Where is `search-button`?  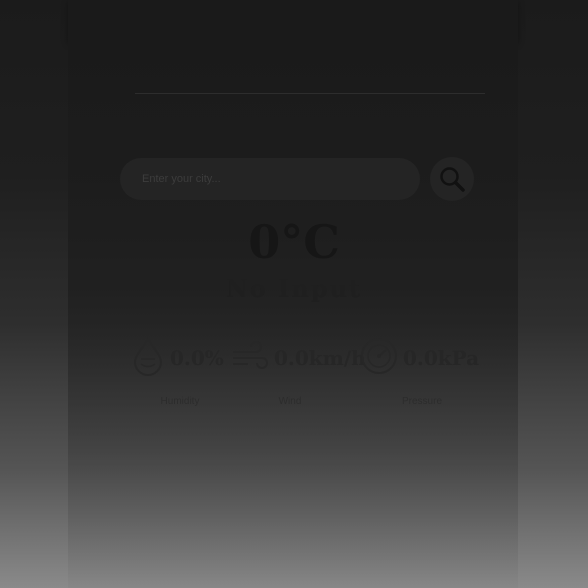 search-button is located at coordinates (452, 179).